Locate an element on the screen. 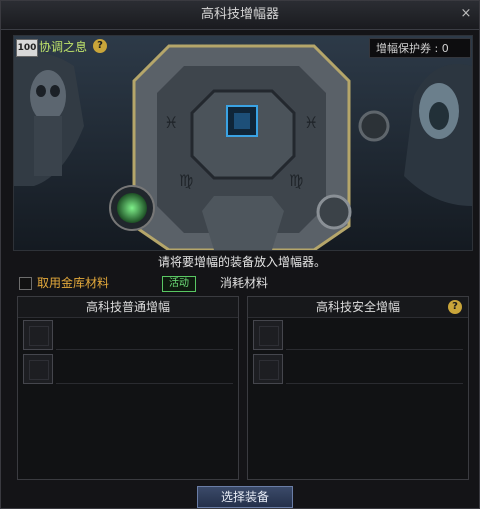  use-vault-materials-checkbox is located at coordinates (25, 283).